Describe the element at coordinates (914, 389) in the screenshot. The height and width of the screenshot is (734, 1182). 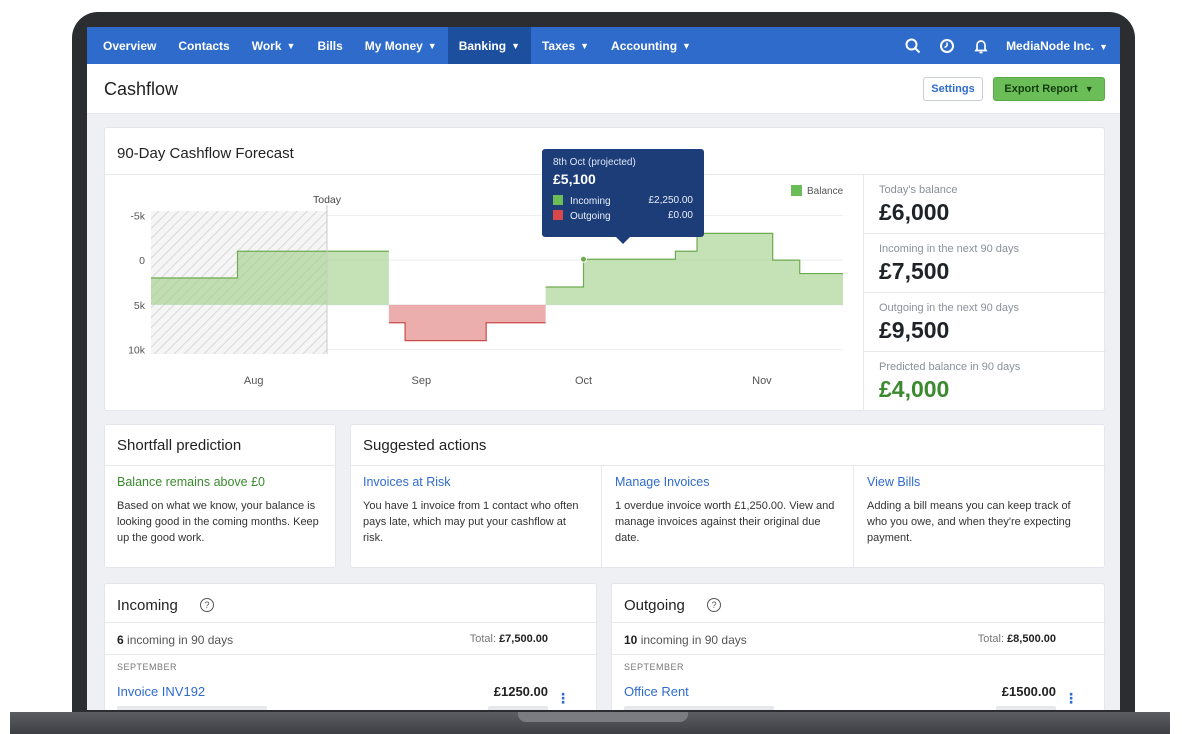
I see `stat-value: £4,000` at that location.